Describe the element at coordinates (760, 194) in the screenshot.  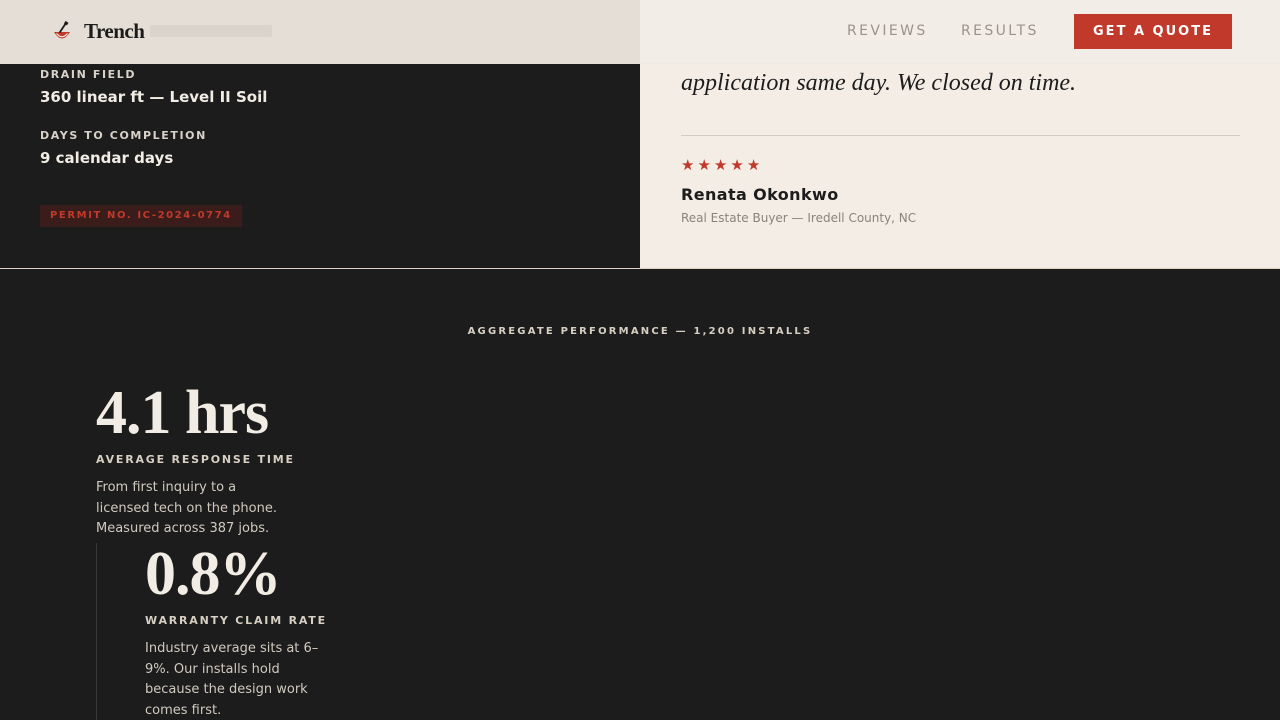
I see `reviewer-name: Renata Okonkwo` at that location.